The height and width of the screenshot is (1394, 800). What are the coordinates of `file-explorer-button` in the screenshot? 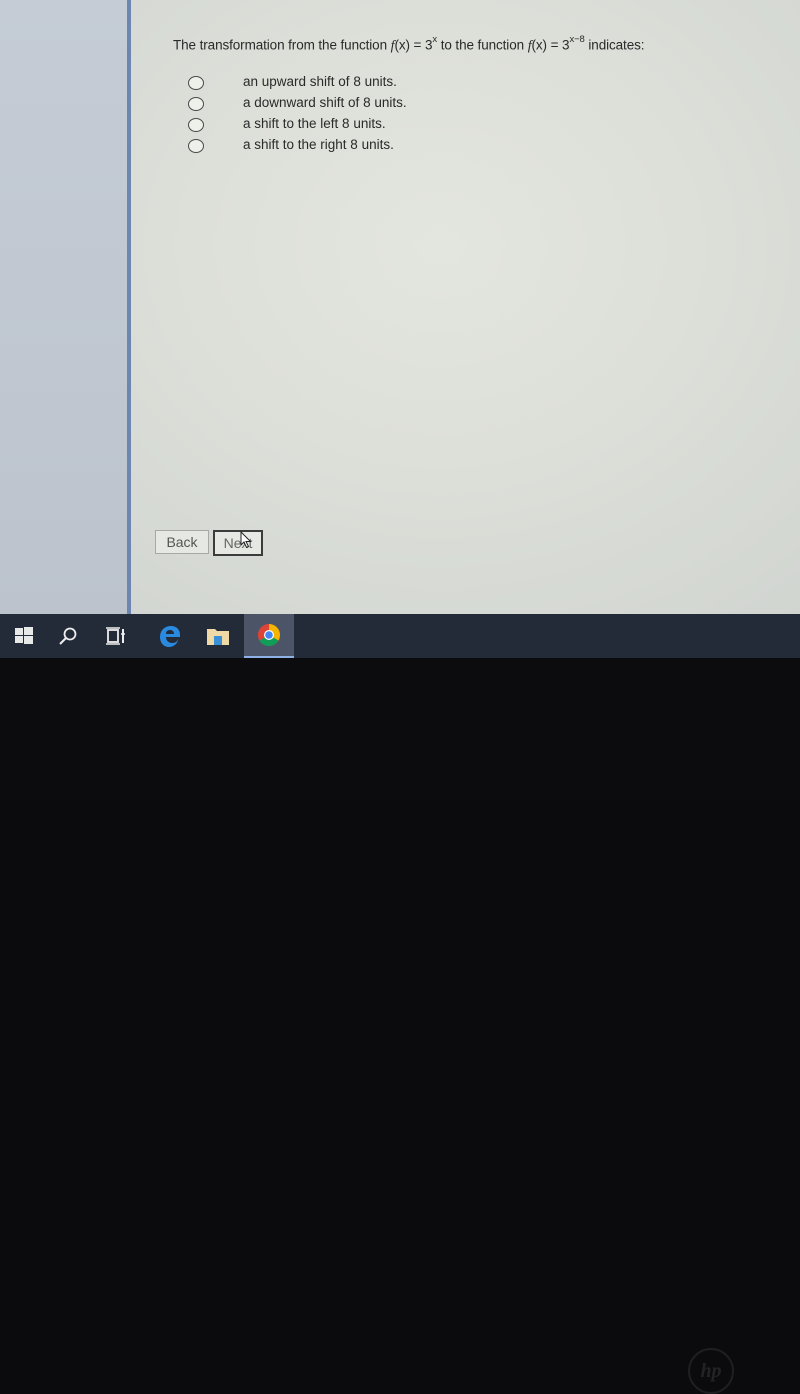 It's located at (218, 636).